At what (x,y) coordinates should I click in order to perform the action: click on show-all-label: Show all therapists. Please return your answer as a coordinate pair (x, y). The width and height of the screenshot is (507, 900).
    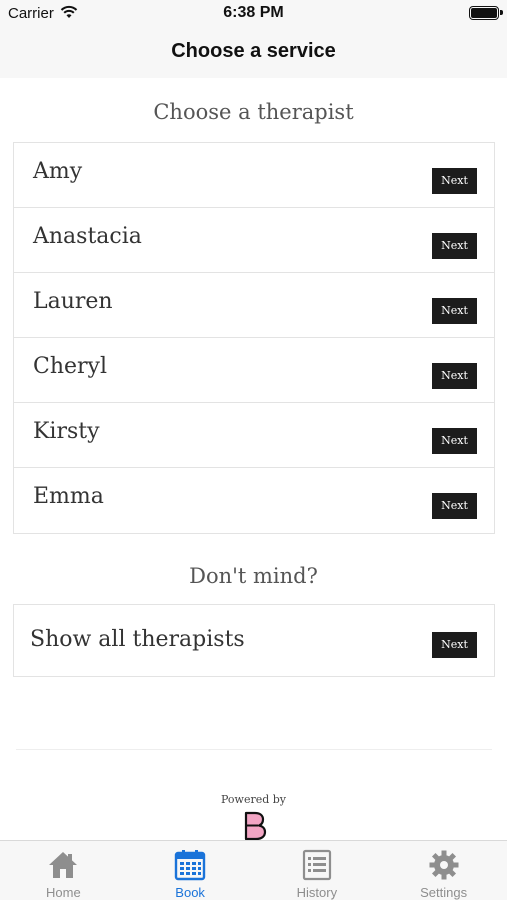
    Looking at the image, I should click on (137, 639).